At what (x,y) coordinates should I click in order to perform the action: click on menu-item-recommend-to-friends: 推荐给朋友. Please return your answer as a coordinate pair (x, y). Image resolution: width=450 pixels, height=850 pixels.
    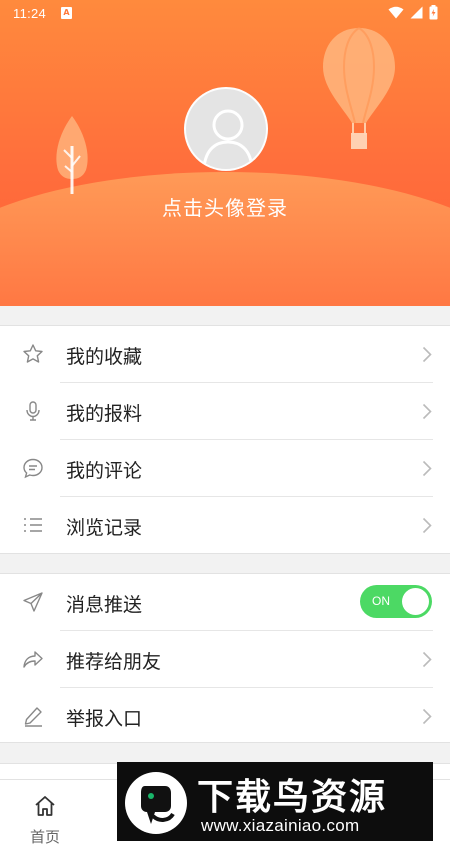
    Looking at the image, I should click on (225, 659).